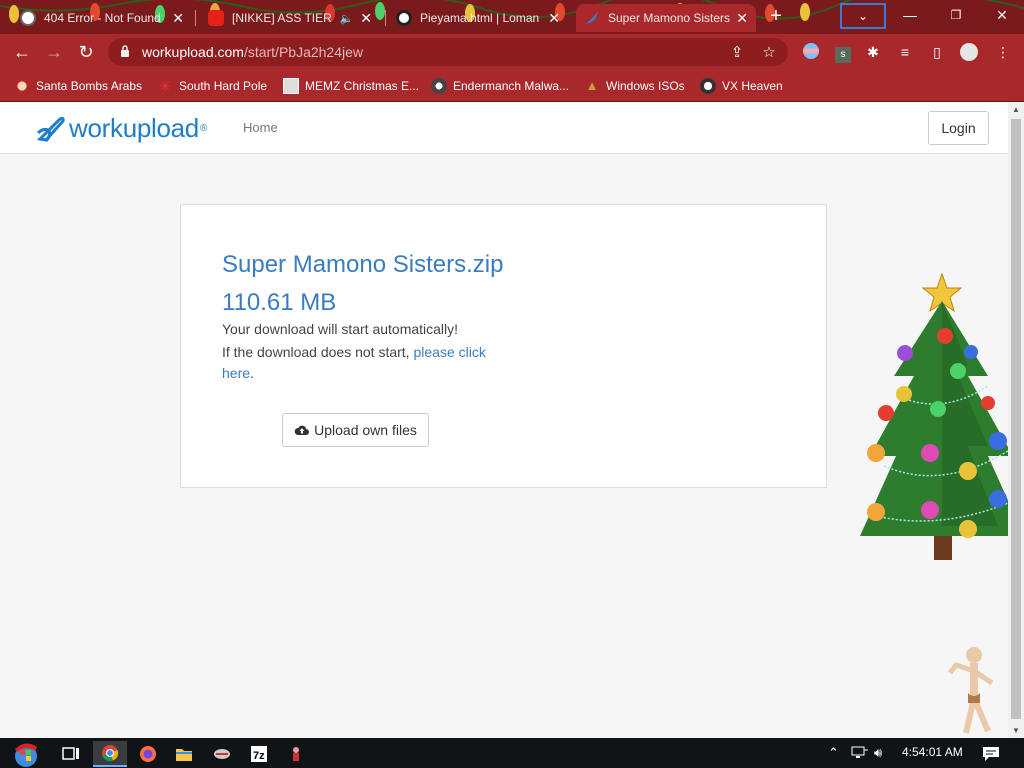 This screenshot has height=768, width=1024. I want to click on media-controls-icon: ≡, so click(905, 52).